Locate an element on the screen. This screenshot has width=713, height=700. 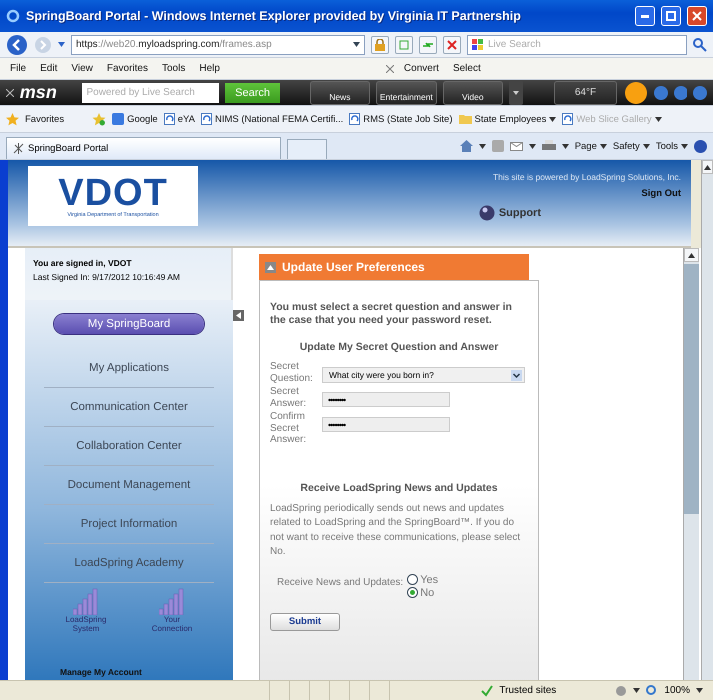
toolbar-button: Convert is located at coordinates (421, 68).